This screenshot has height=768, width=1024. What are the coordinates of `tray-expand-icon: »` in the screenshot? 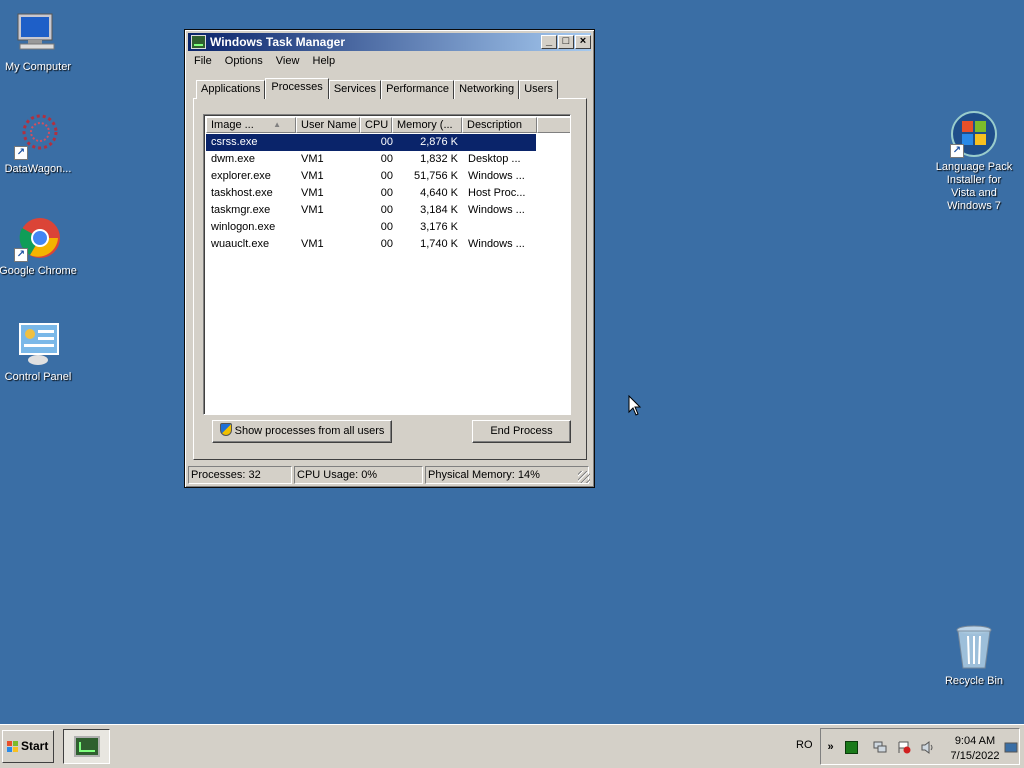 It's located at (830, 747).